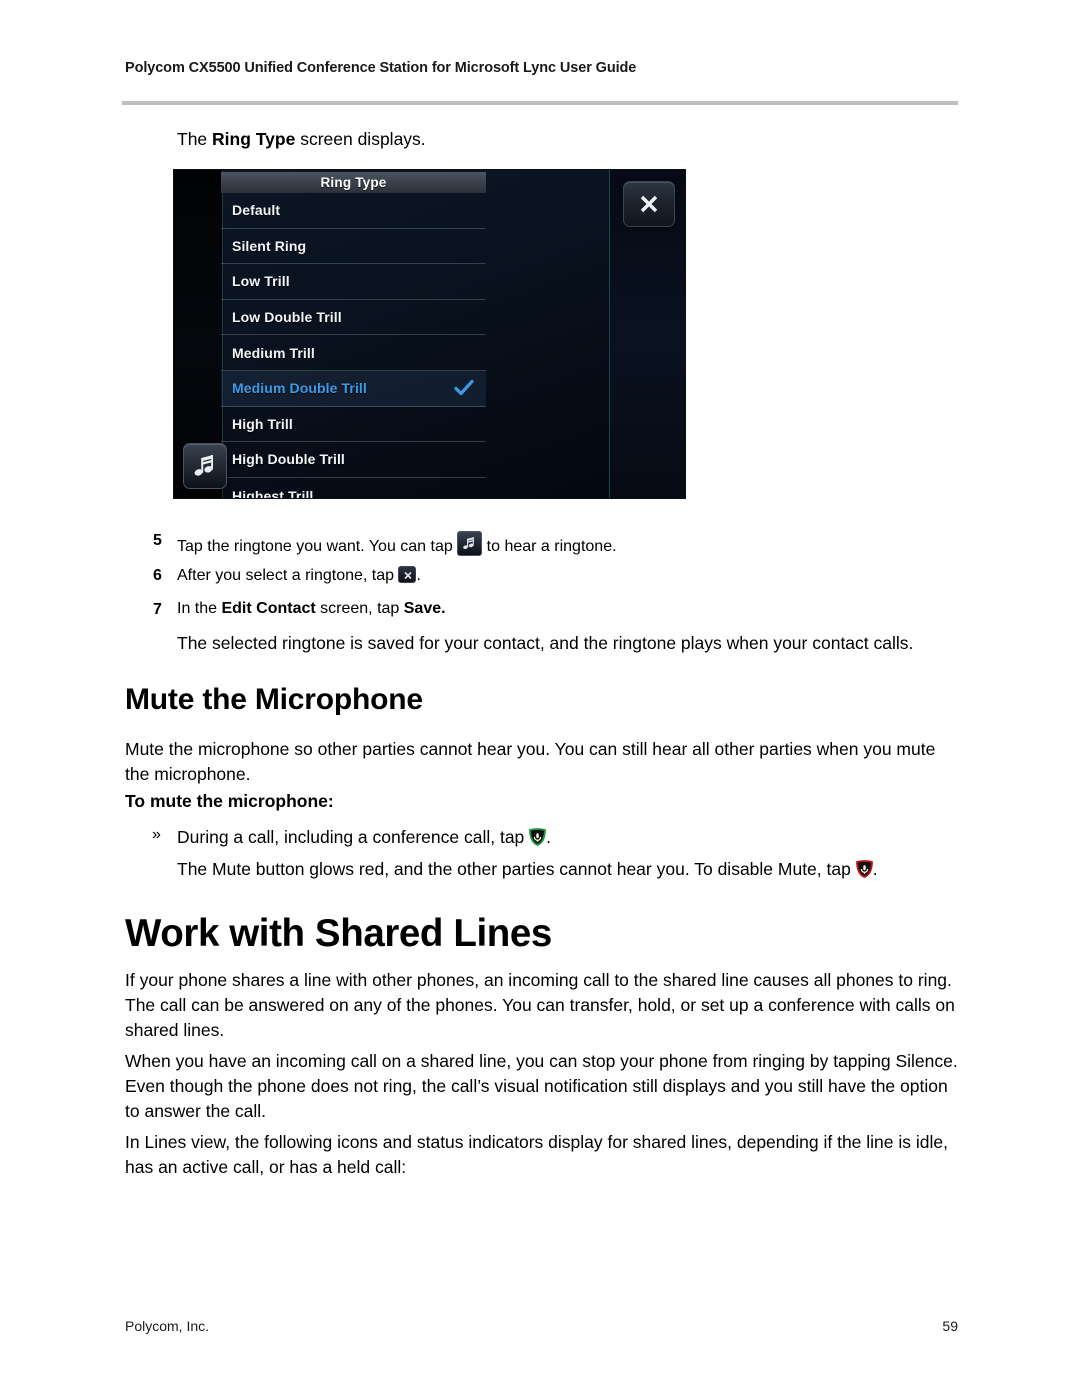  I want to click on ringtone-label: High Trill, so click(262, 423).